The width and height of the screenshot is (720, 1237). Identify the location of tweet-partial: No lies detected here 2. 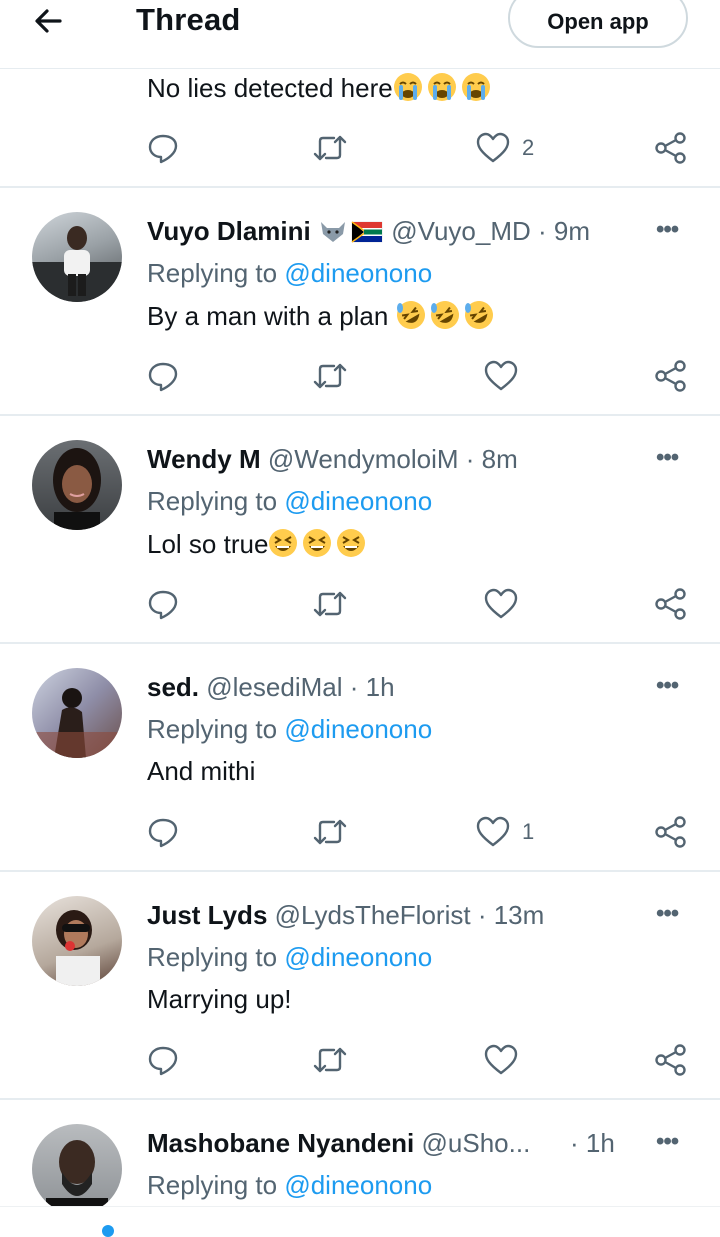
(360, 128).